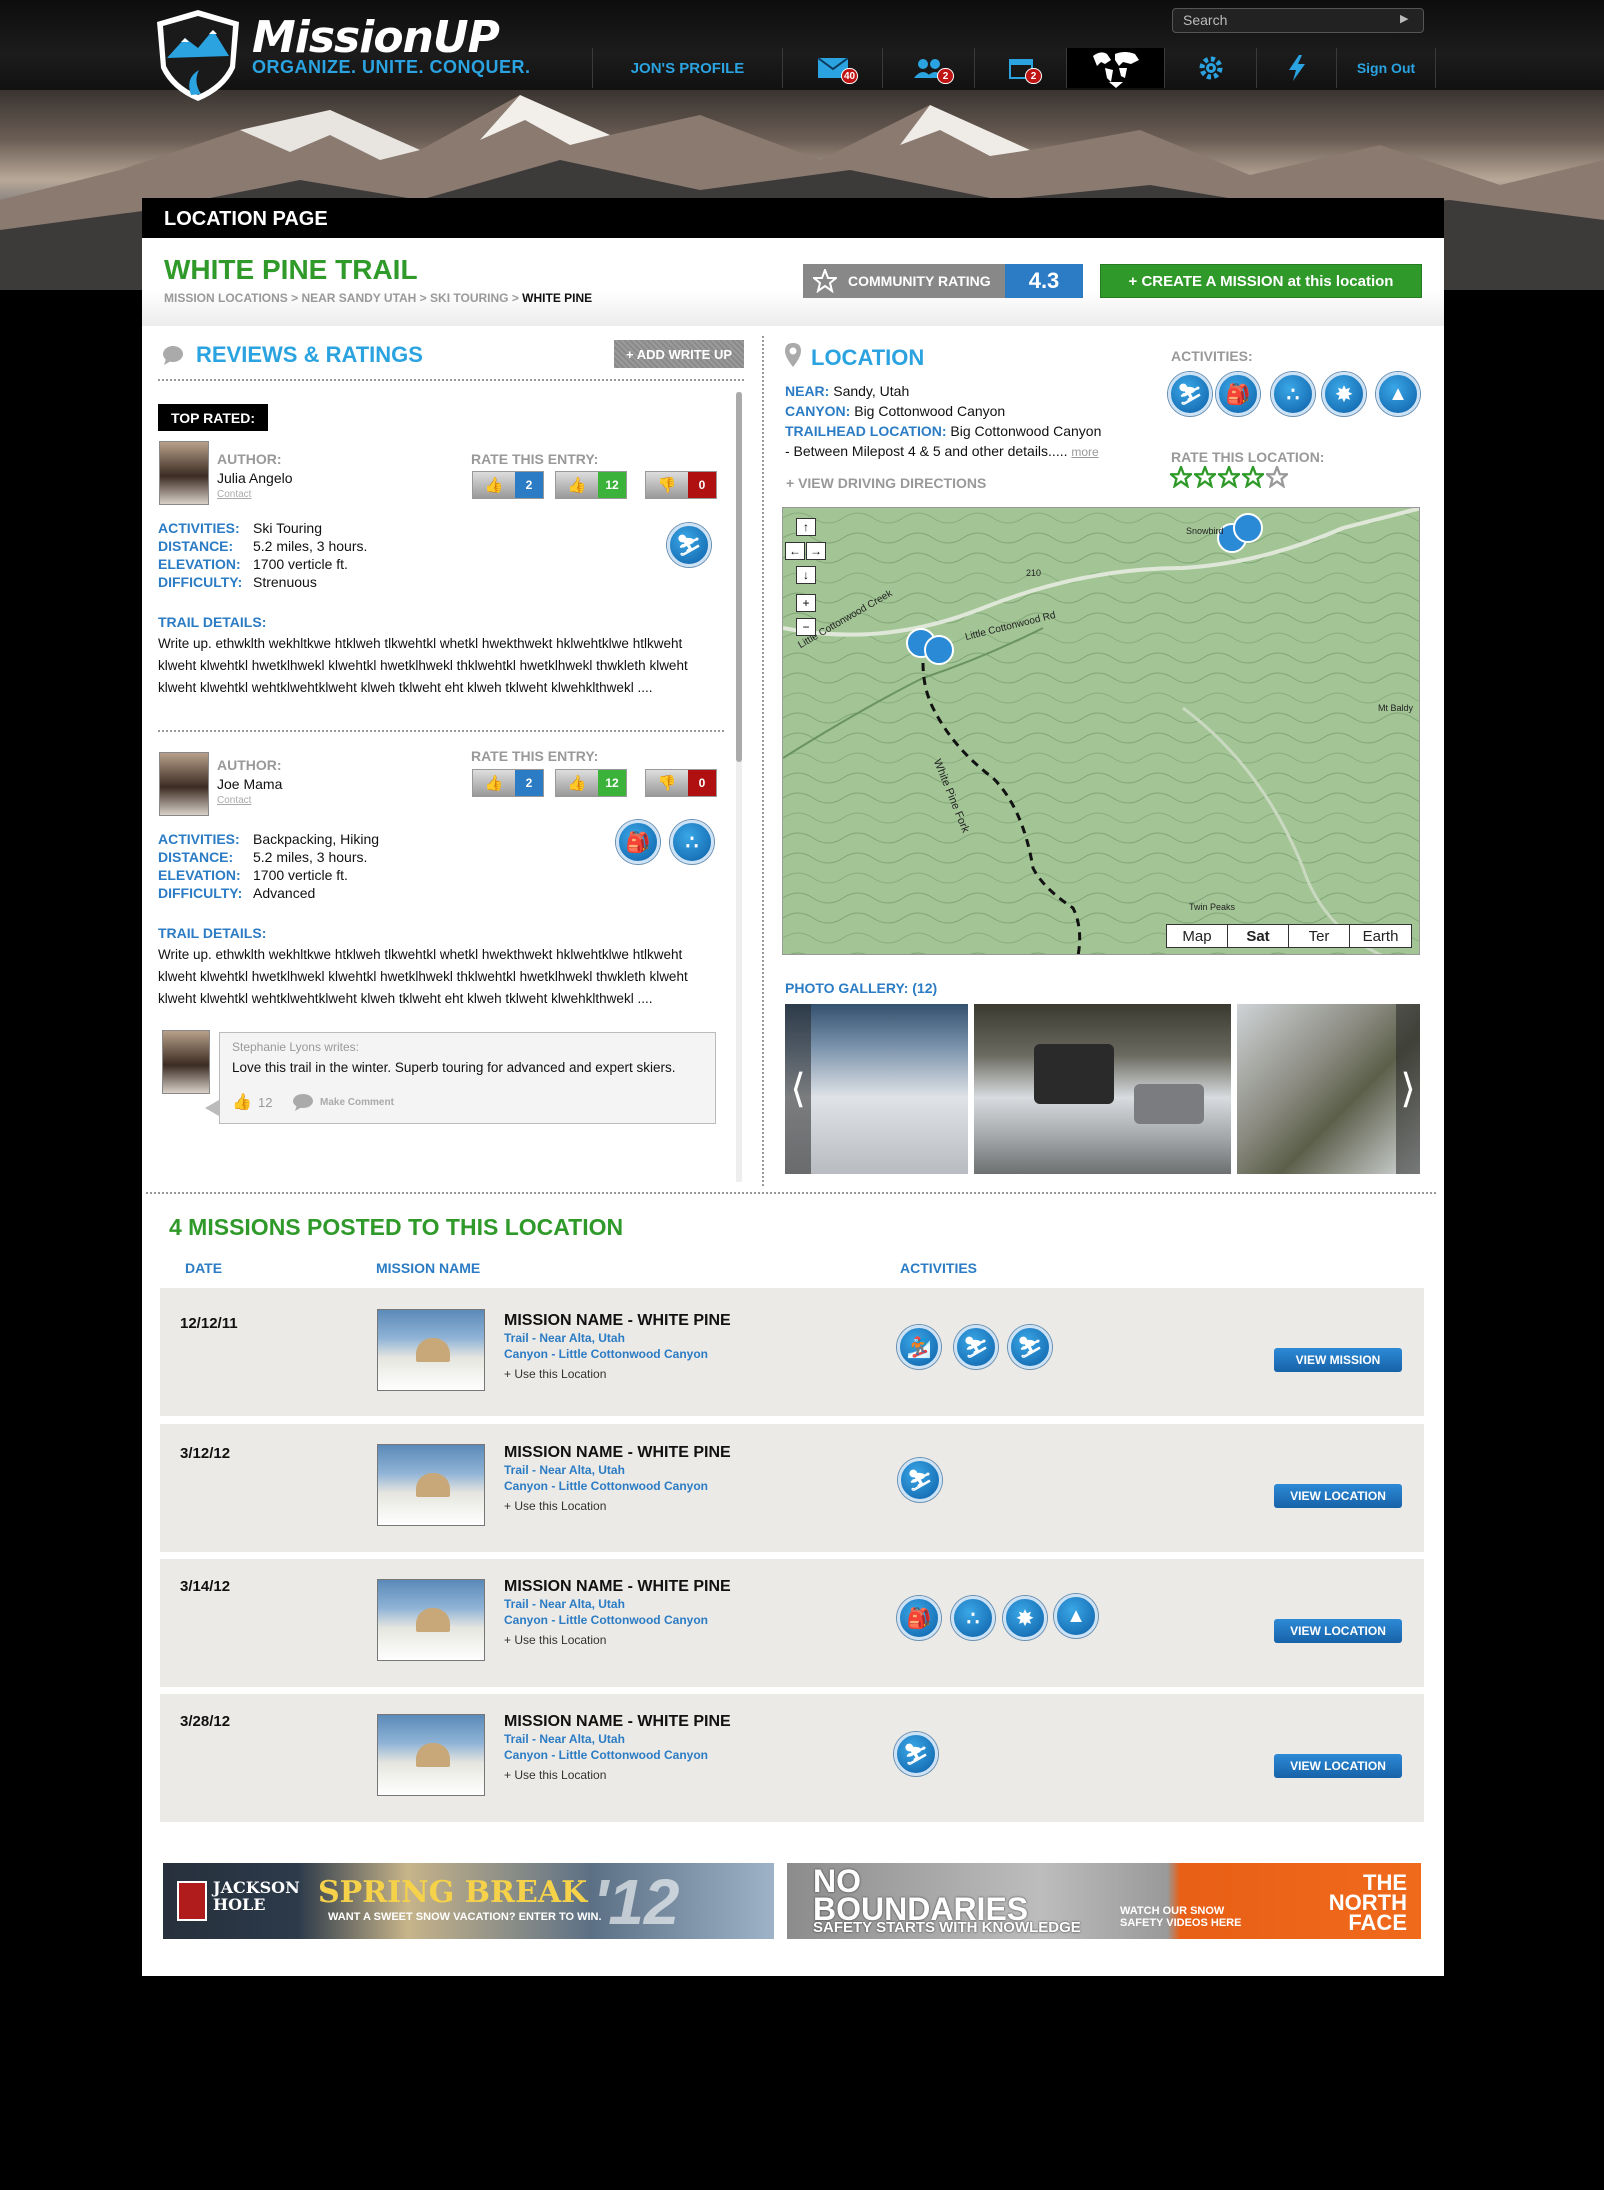 This screenshot has height=2190, width=1604. Describe the element at coordinates (806, 527) in the screenshot. I see `pan-up-button: ↑` at that location.